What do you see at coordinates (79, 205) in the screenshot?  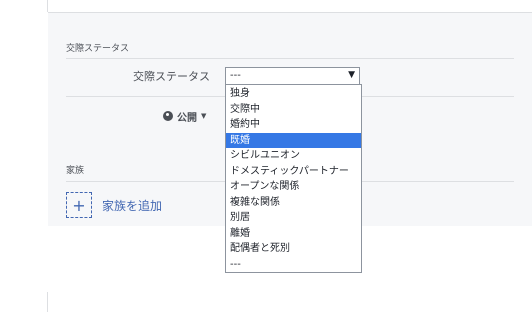 I see `plus-icon: +` at bounding box center [79, 205].